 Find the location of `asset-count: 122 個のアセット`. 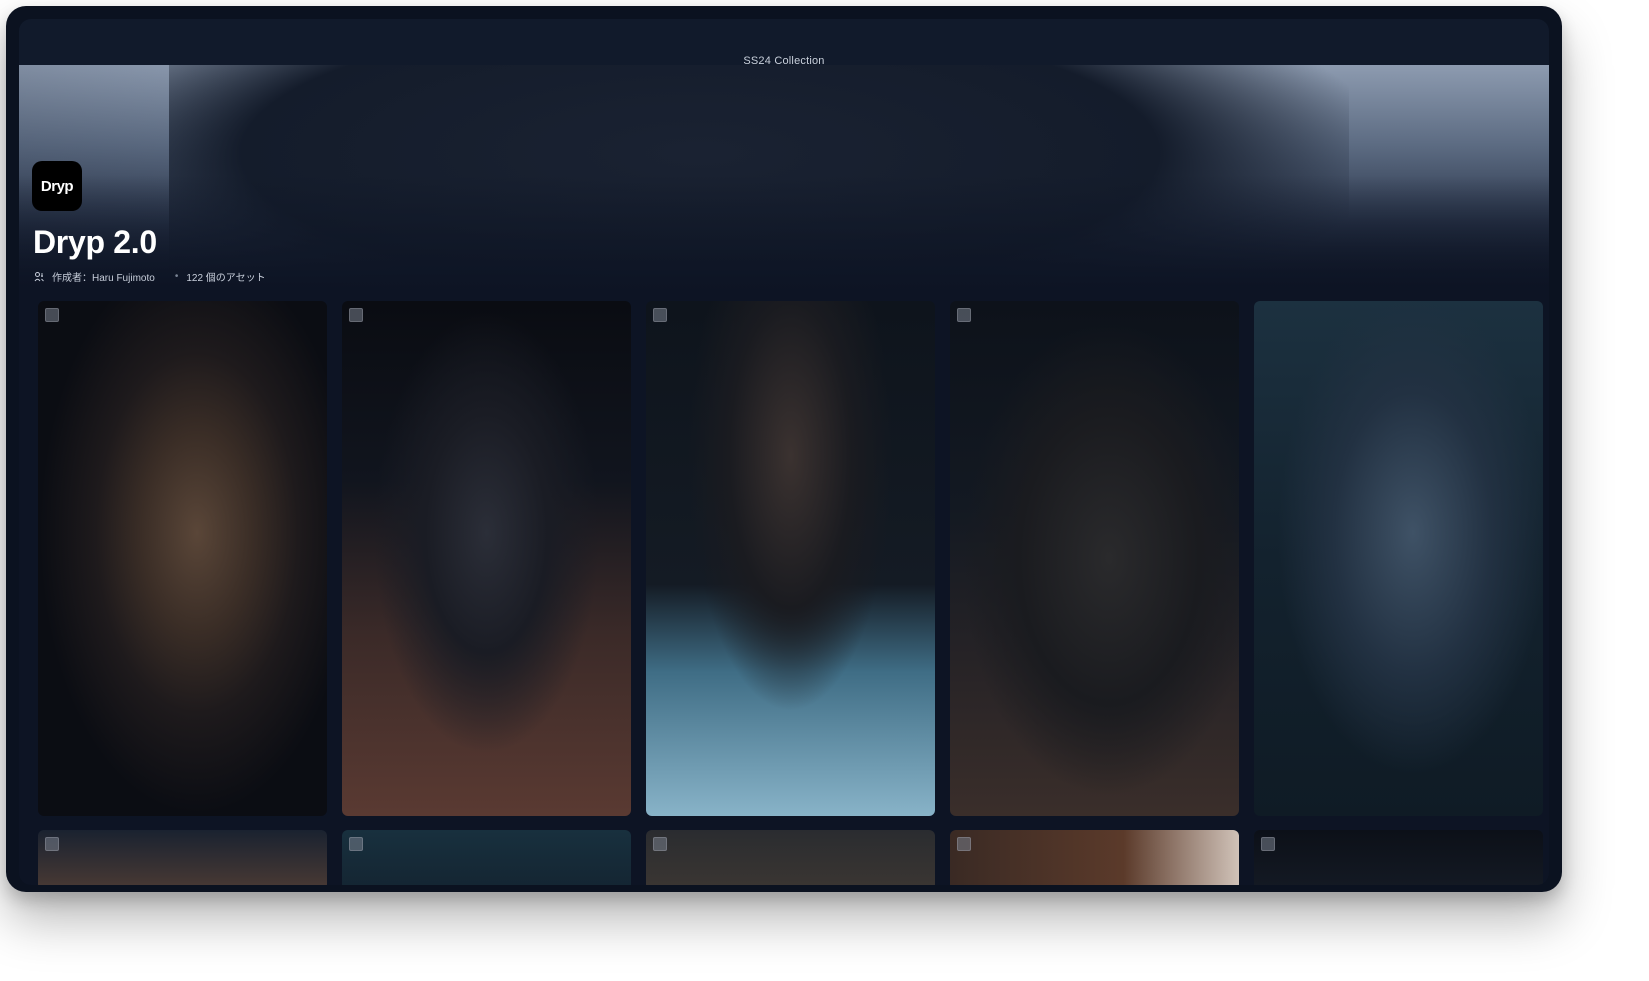

asset-count: 122 個のアセット is located at coordinates (226, 278).